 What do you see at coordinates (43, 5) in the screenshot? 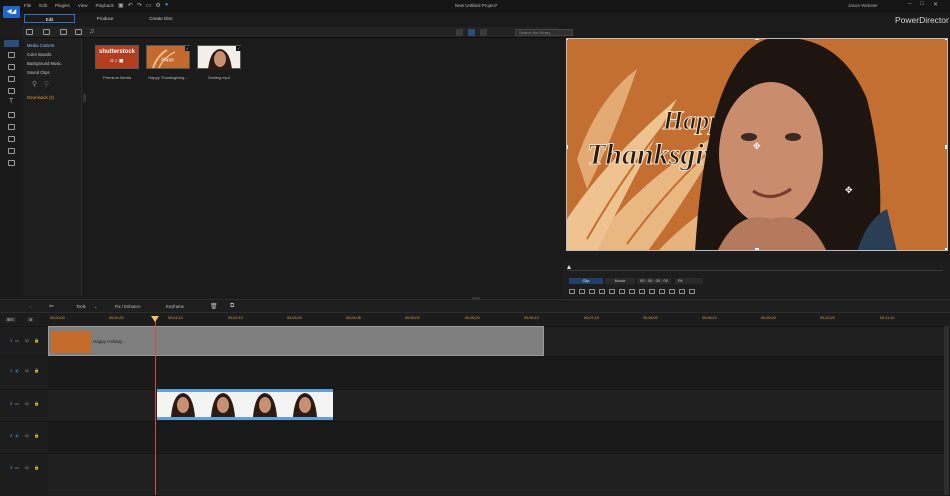
I see `menu-edit: Edit` at bounding box center [43, 5].